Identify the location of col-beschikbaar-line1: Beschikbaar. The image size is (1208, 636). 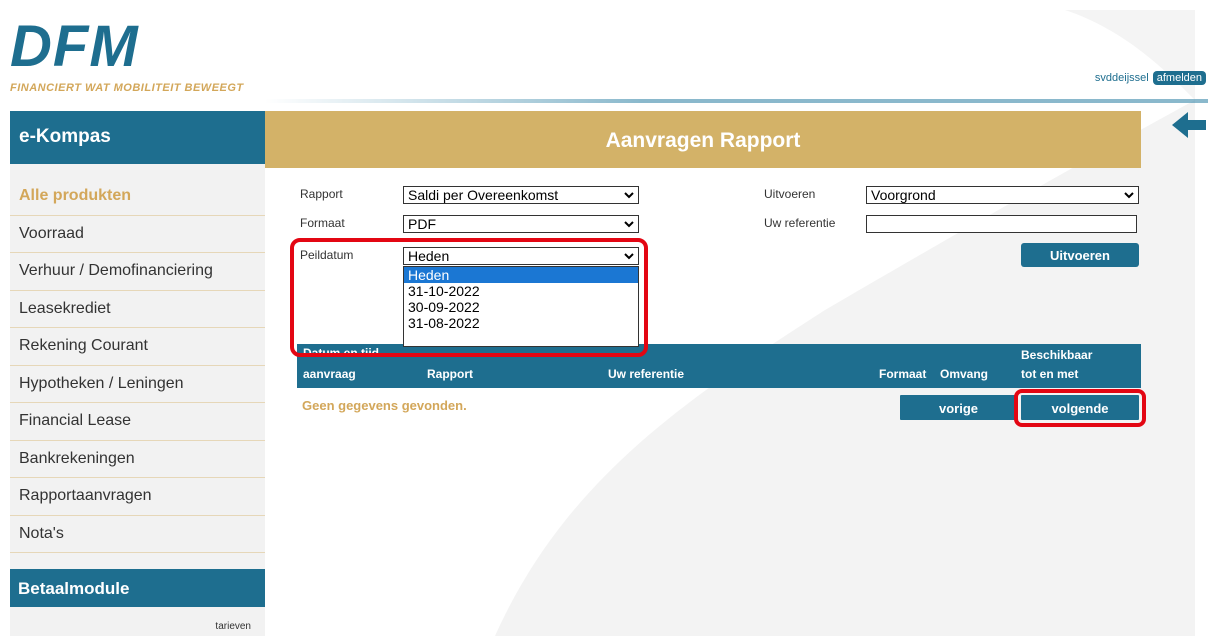
(1057, 355).